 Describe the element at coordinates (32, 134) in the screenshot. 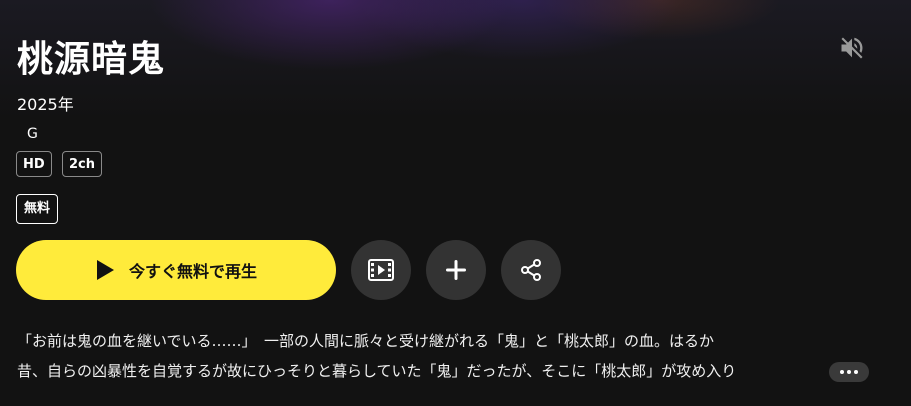

I see `age-rating: G` at that location.